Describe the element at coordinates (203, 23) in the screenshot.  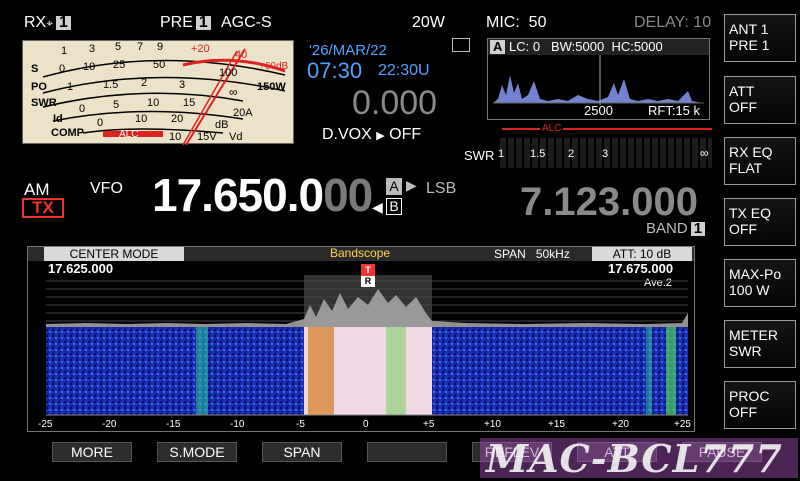
I see `pre-badge: 1` at that location.